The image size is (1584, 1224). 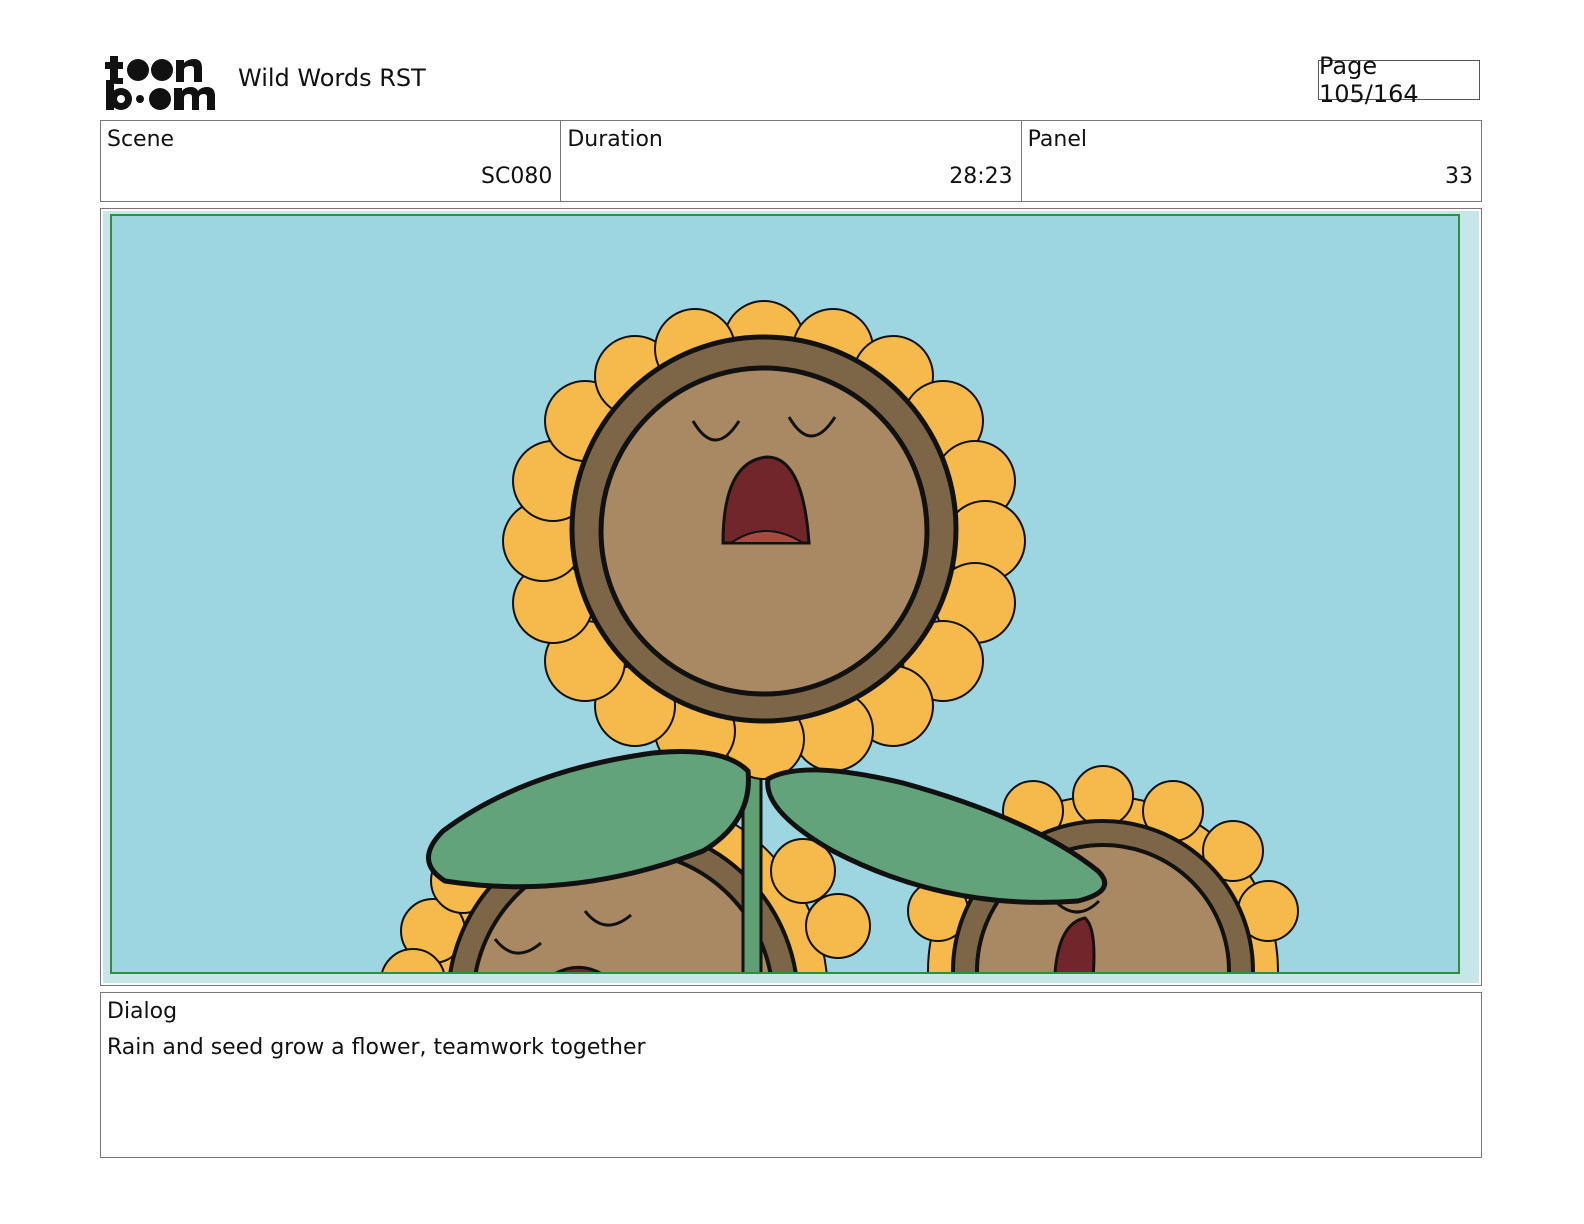 What do you see at coordinates (160, 83) in the screenshot?
I see `toon-boom-logo` at bounding box center [160, 83].